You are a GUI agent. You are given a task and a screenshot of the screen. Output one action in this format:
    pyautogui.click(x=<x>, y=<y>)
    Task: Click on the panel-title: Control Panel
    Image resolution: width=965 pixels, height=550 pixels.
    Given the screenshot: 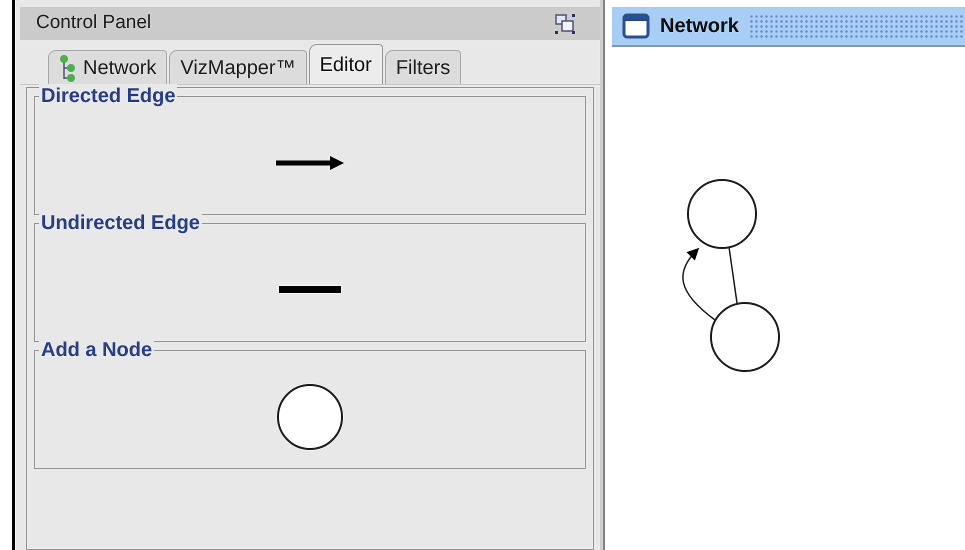 What is the action you would take?
    pyautogui.click(x=94, y=23)
    